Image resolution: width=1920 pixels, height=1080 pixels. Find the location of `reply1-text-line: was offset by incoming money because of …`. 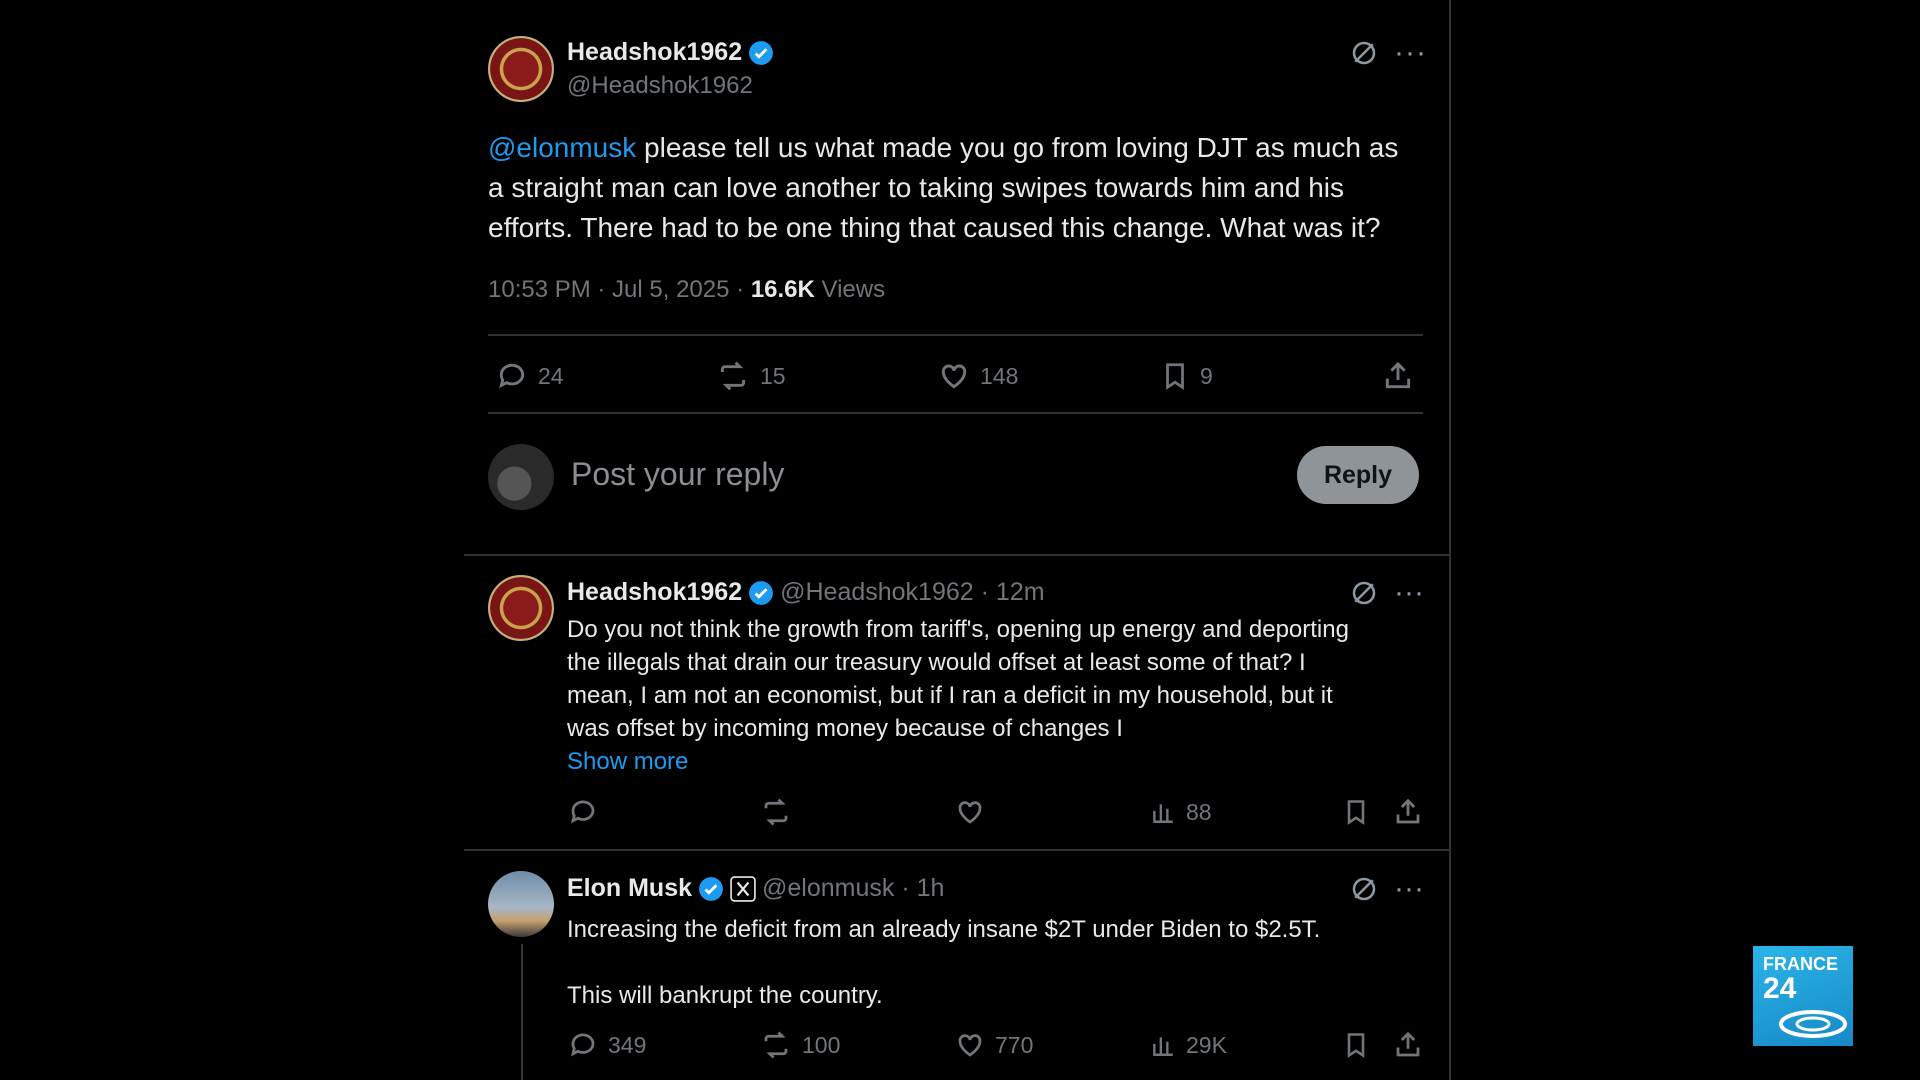

reply1-text-line: was offset by incoming money because of … is located at coordinates (845, 728).